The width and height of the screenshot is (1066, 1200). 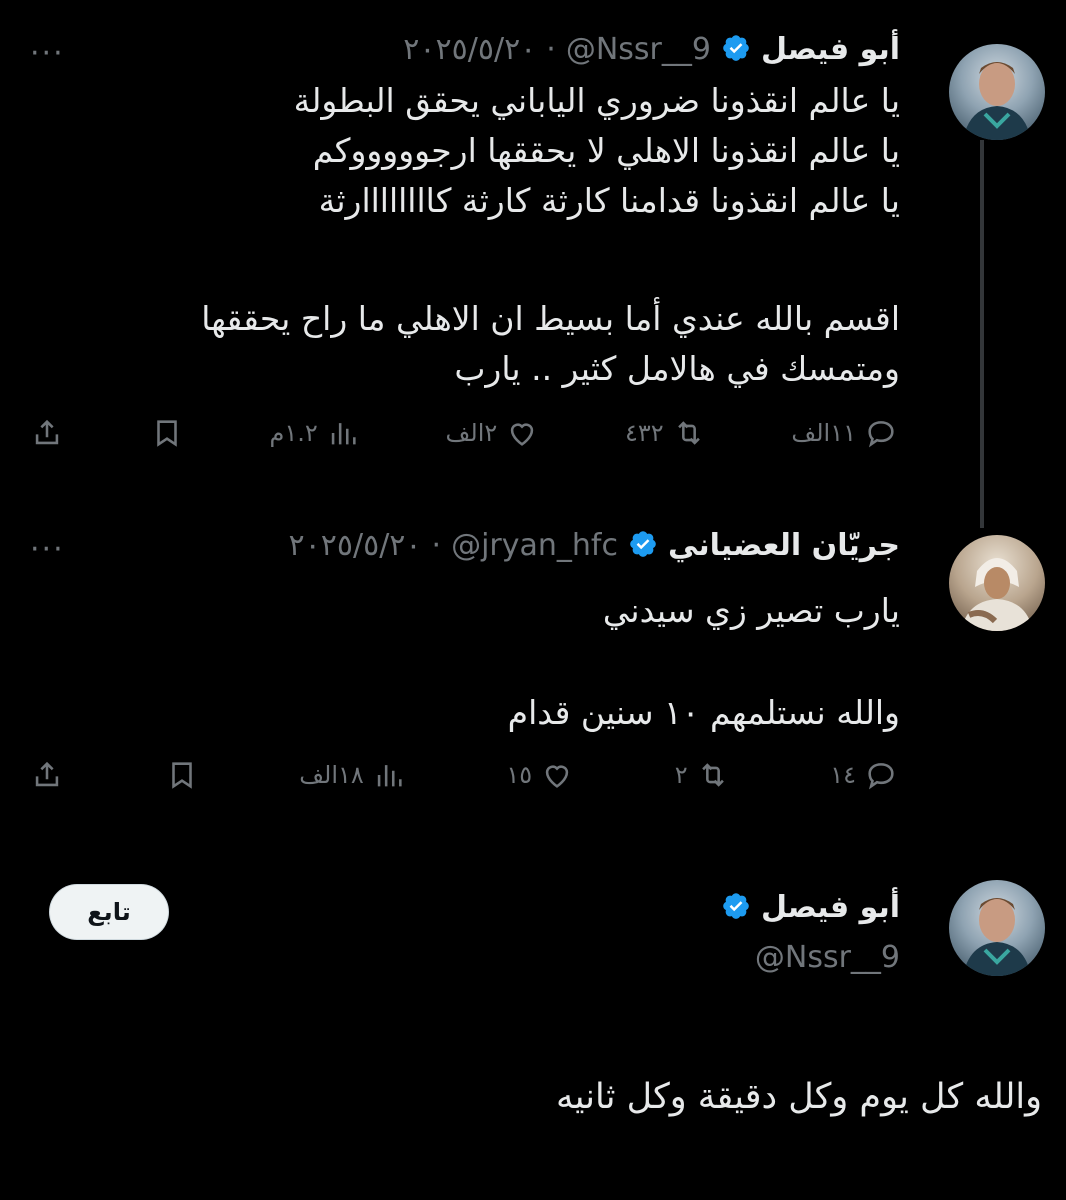 I want to click on reply-button: ١٤, so click(x=864, y=775).